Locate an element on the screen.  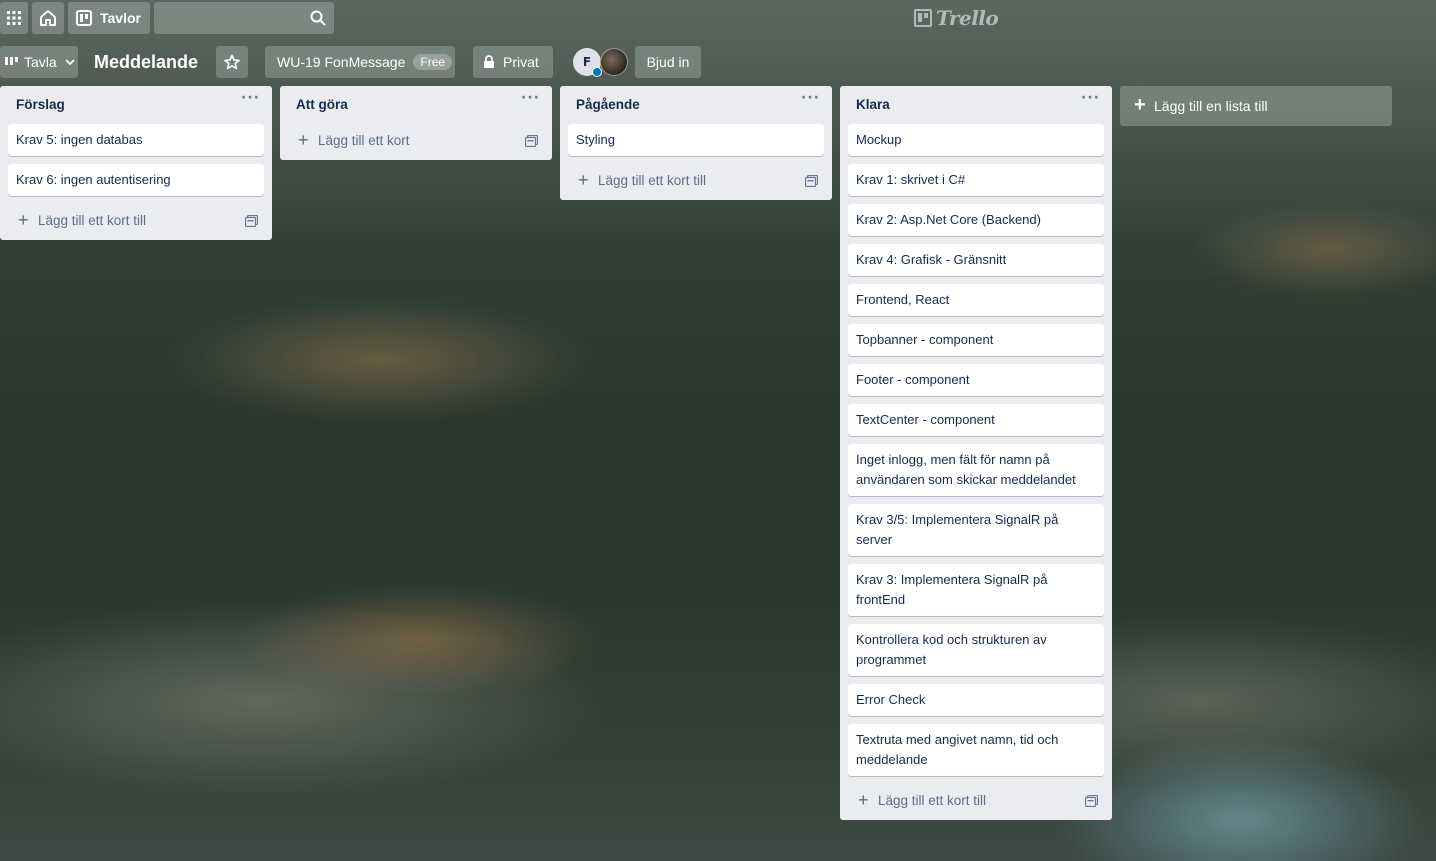
list-title: Pågående is located at coordinates (608, 104).